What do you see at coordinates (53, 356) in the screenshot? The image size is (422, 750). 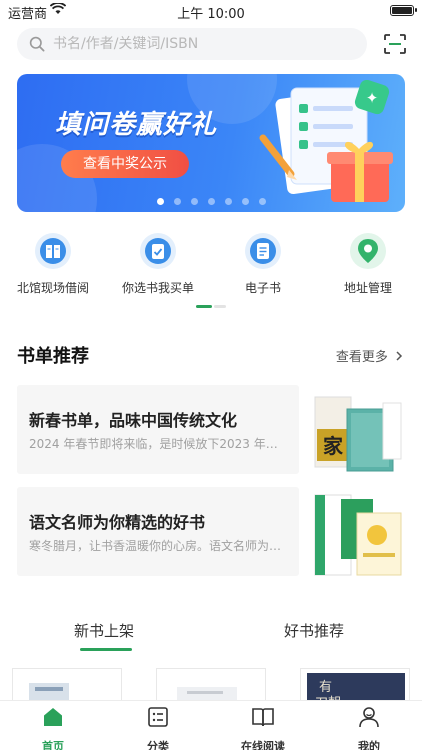 I see `section-title: 书单推荐` at bounding box center [53, 356].